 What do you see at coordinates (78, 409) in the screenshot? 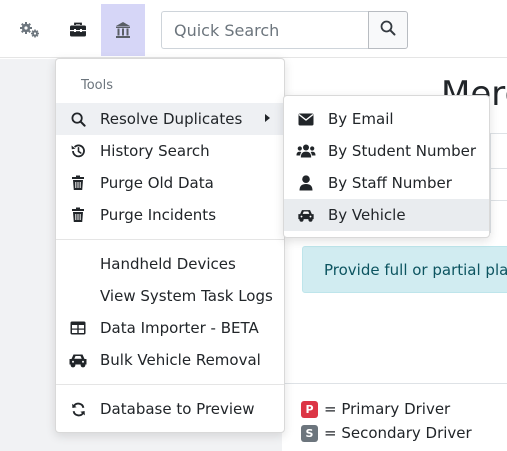
I see `sync-icon` at bounding box center [78, 409].